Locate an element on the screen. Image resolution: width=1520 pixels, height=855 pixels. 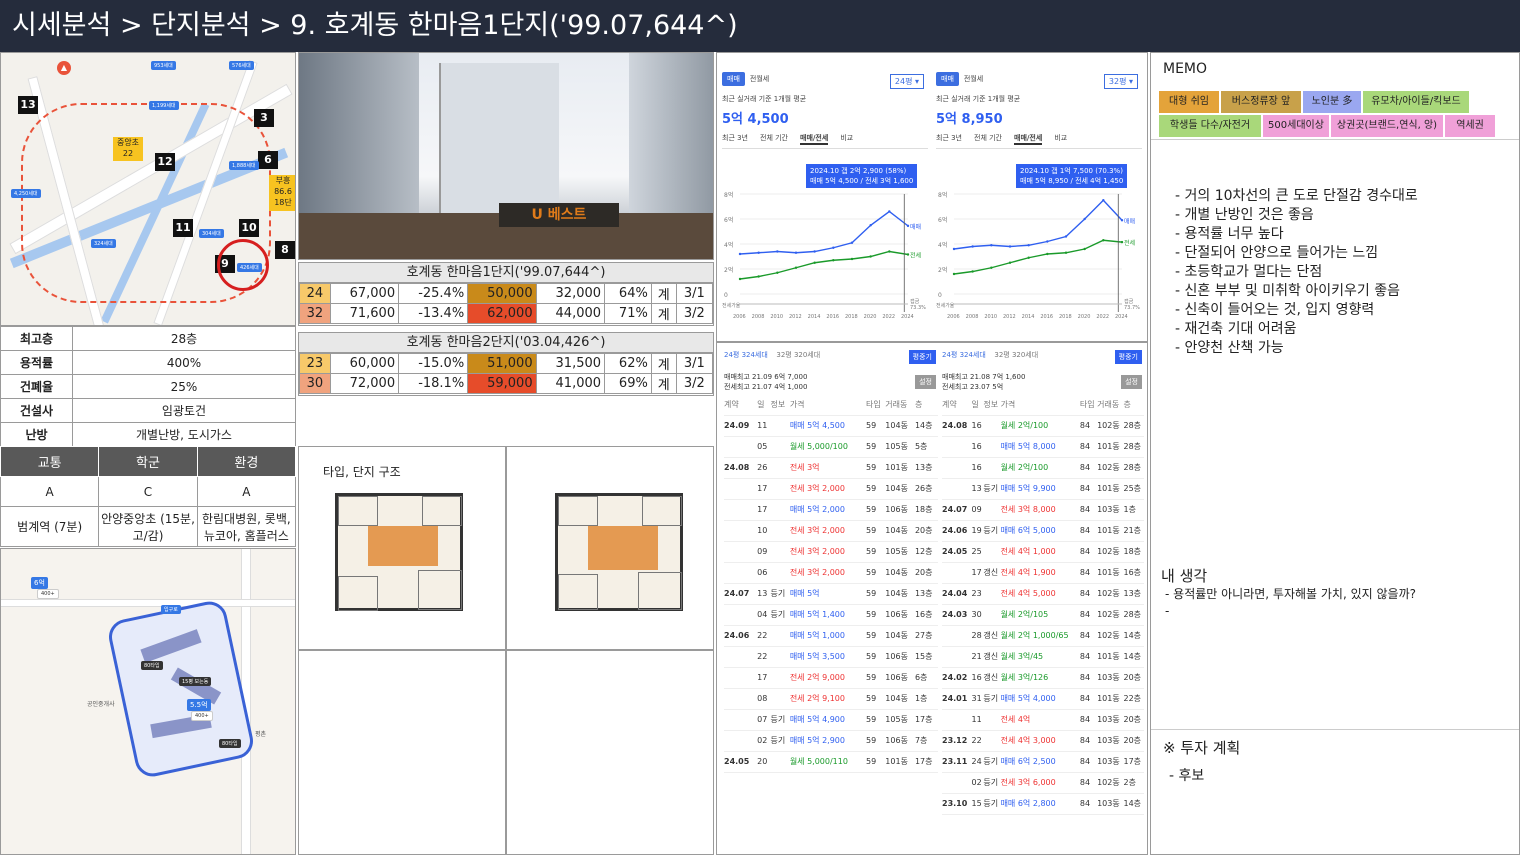
deal-row: 07 등기 매매 5억 4,900 59 105동 17층 is located at coordinates (831, 720).